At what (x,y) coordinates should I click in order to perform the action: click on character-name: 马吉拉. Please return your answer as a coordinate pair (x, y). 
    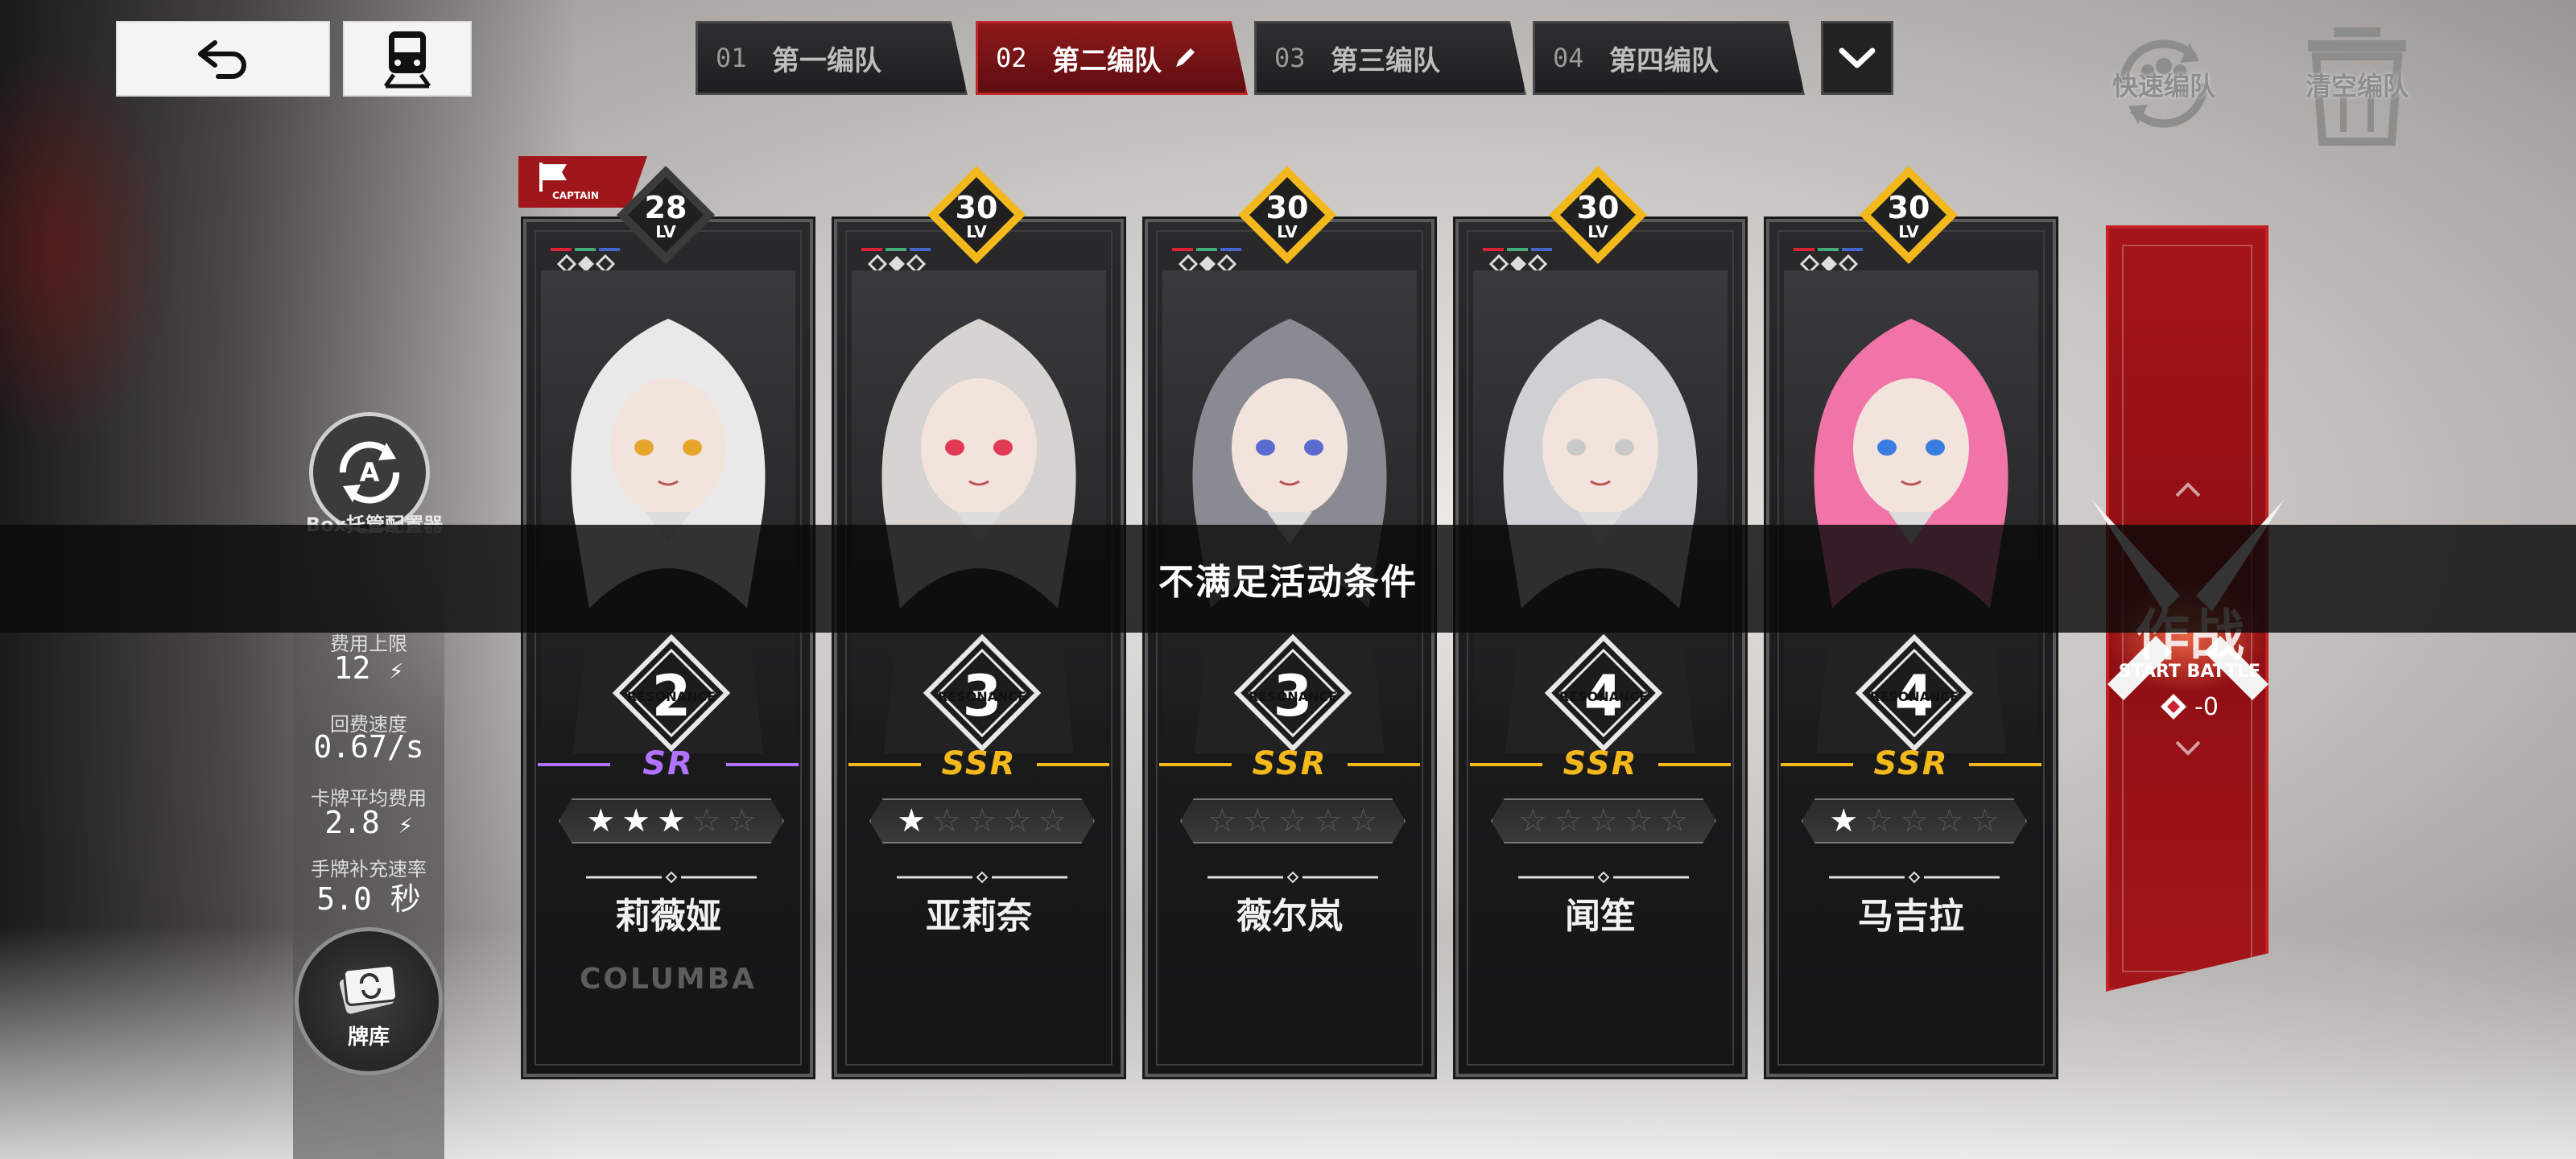
    Looking at the image, I should click on (1911, 916).